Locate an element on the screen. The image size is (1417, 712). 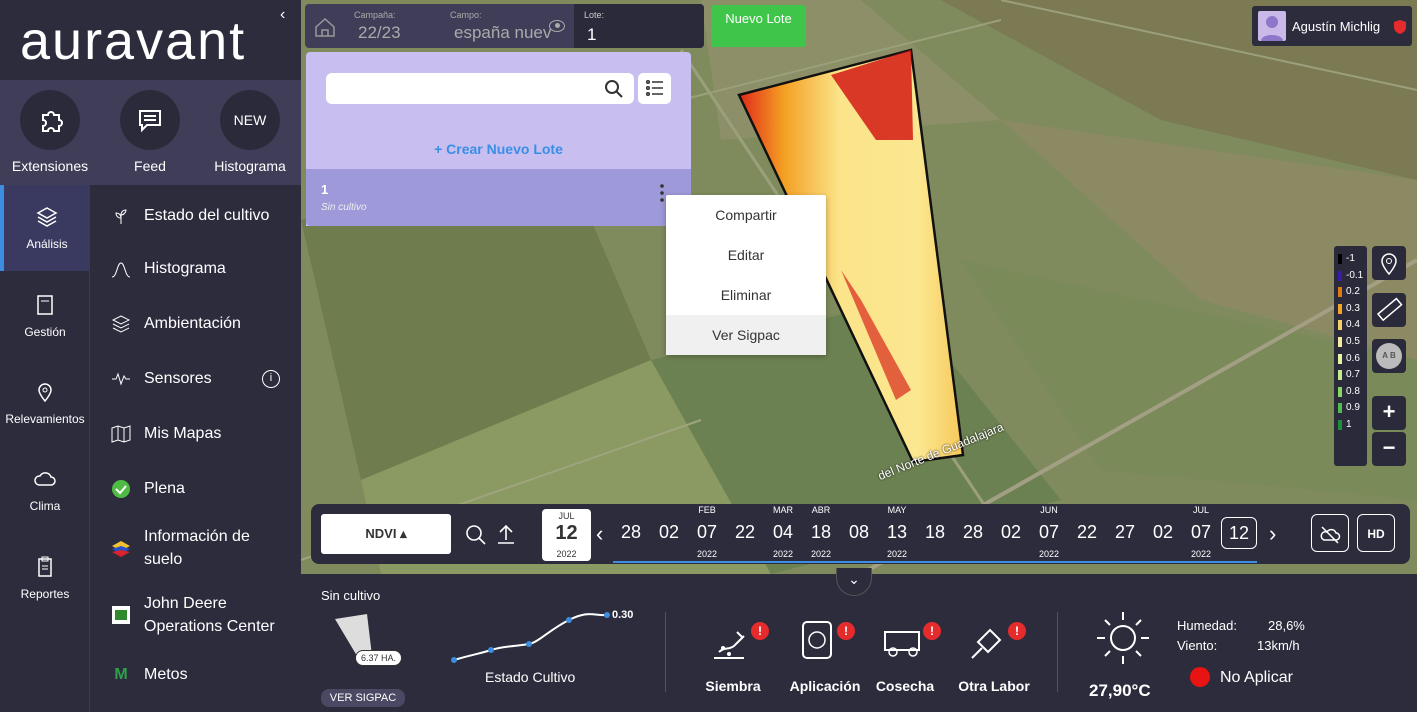
more-options-icon is located at coordinates (662, 193).